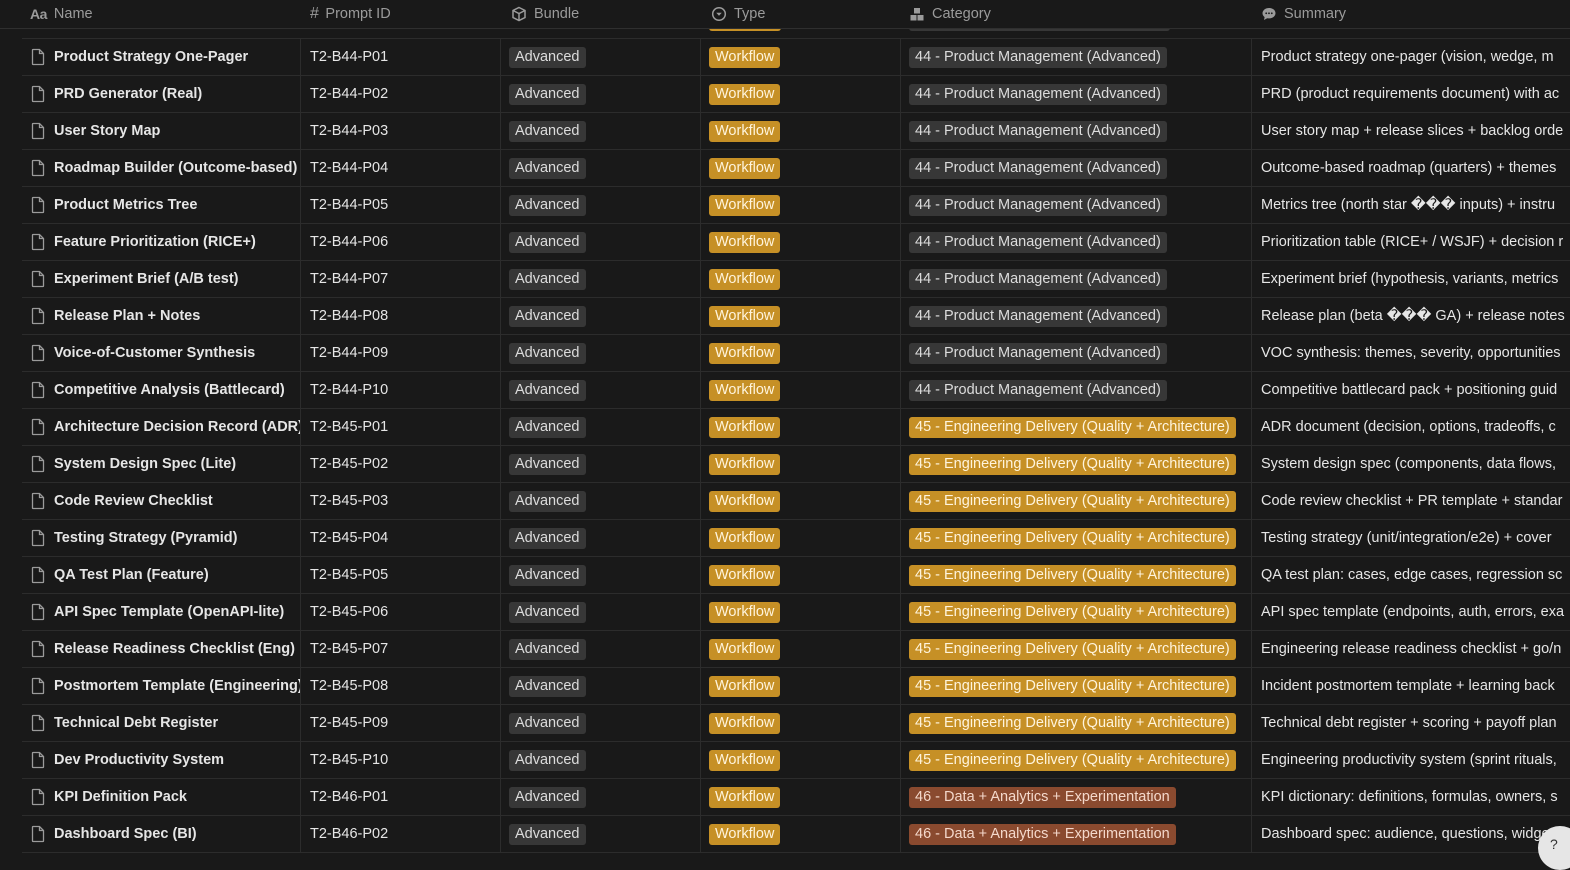 The width and height of the screenshot is (1570, 870). Describe the element at coordinates (401, 834) in the screenshot. I see `prompt-id-cell: T2-B46-P02` at that location.